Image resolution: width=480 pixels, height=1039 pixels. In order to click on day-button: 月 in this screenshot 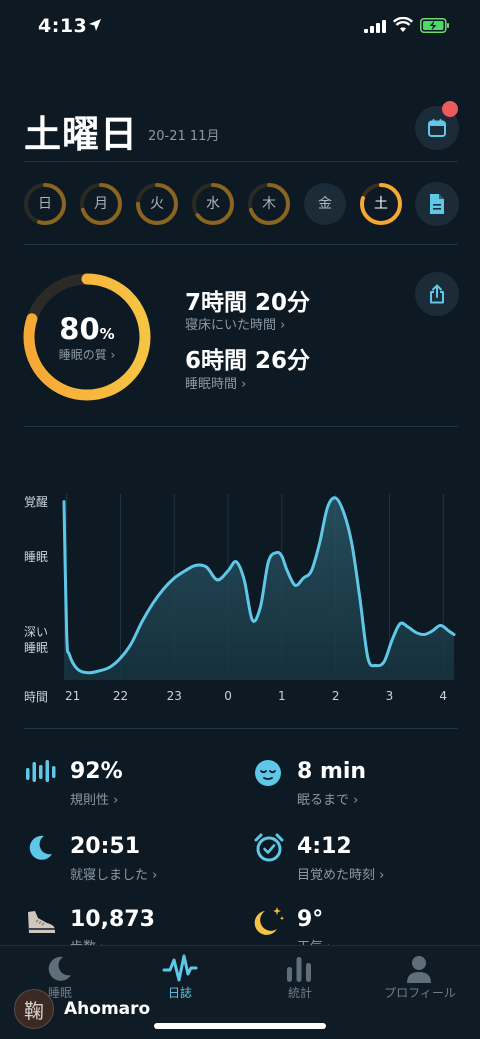, I will do `click(101, 204)`.